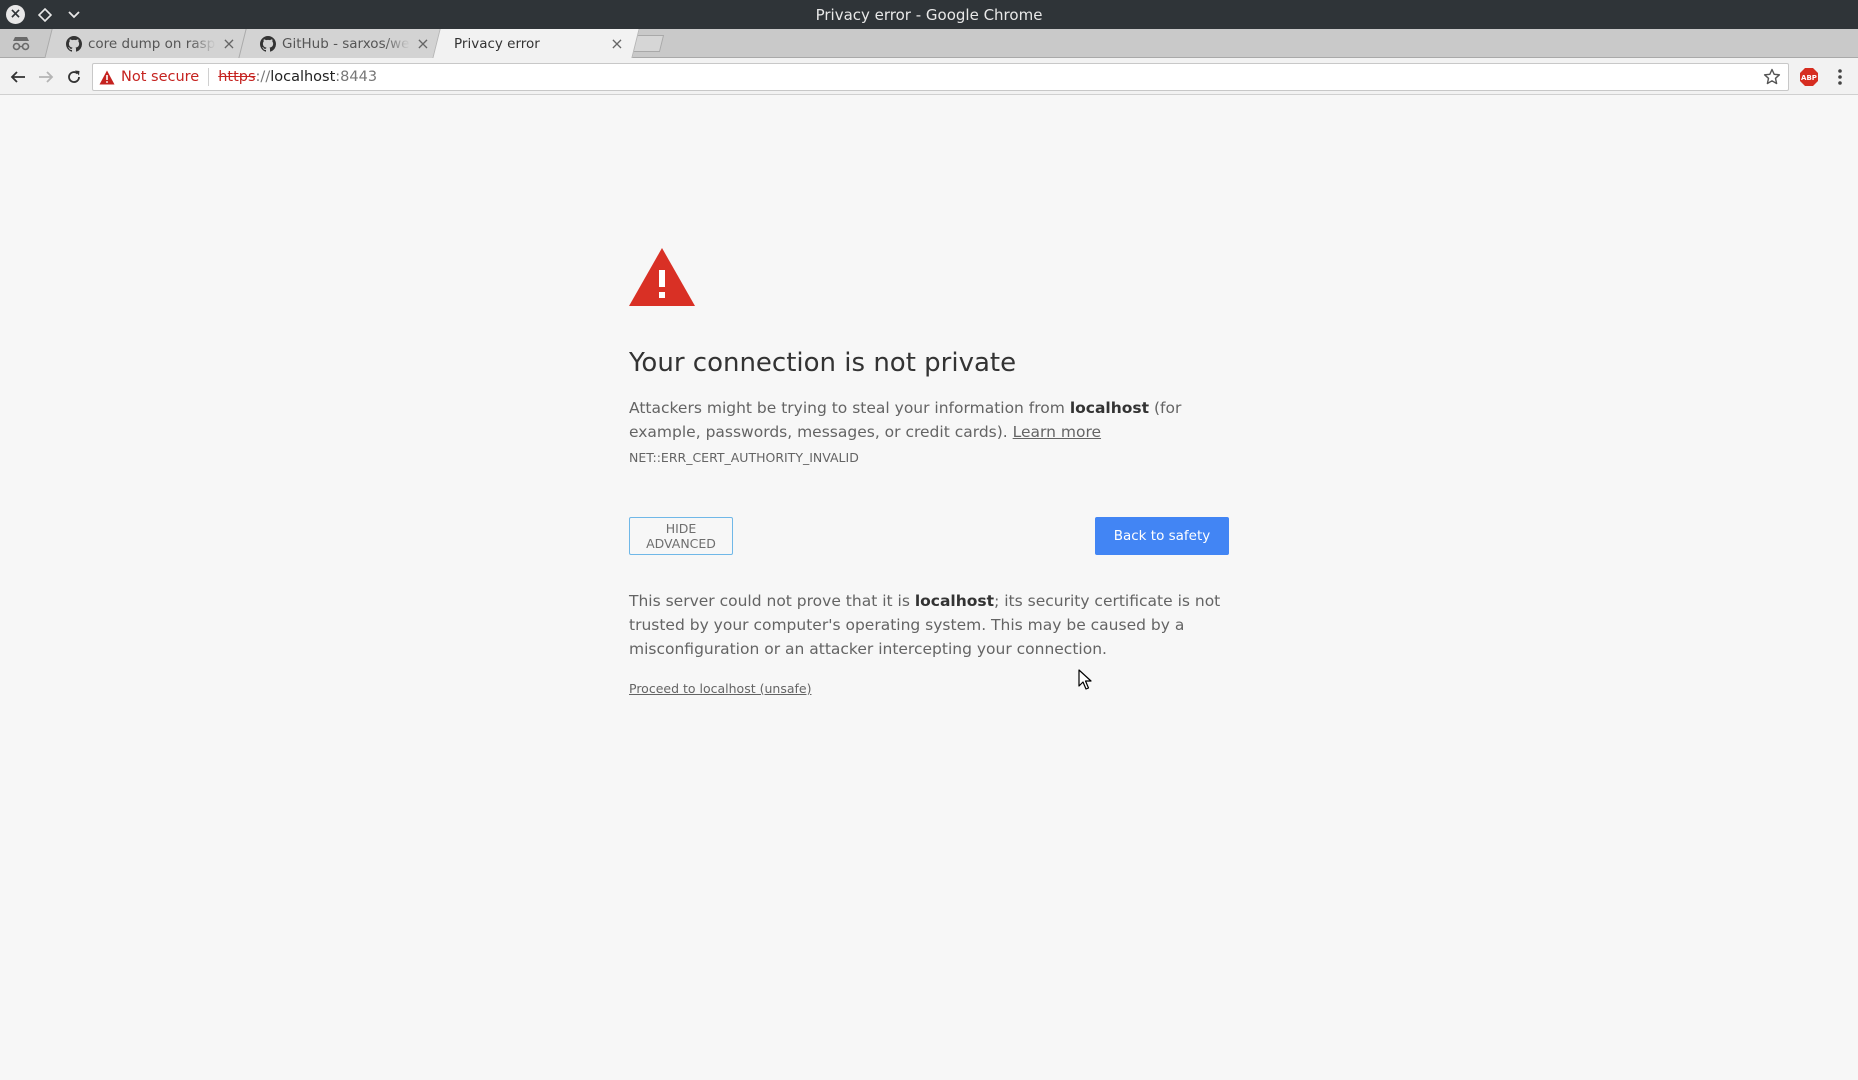 This screenshot has height=1080, width=1858. I want to click on forward-arrow-icon, so click(46, 77).